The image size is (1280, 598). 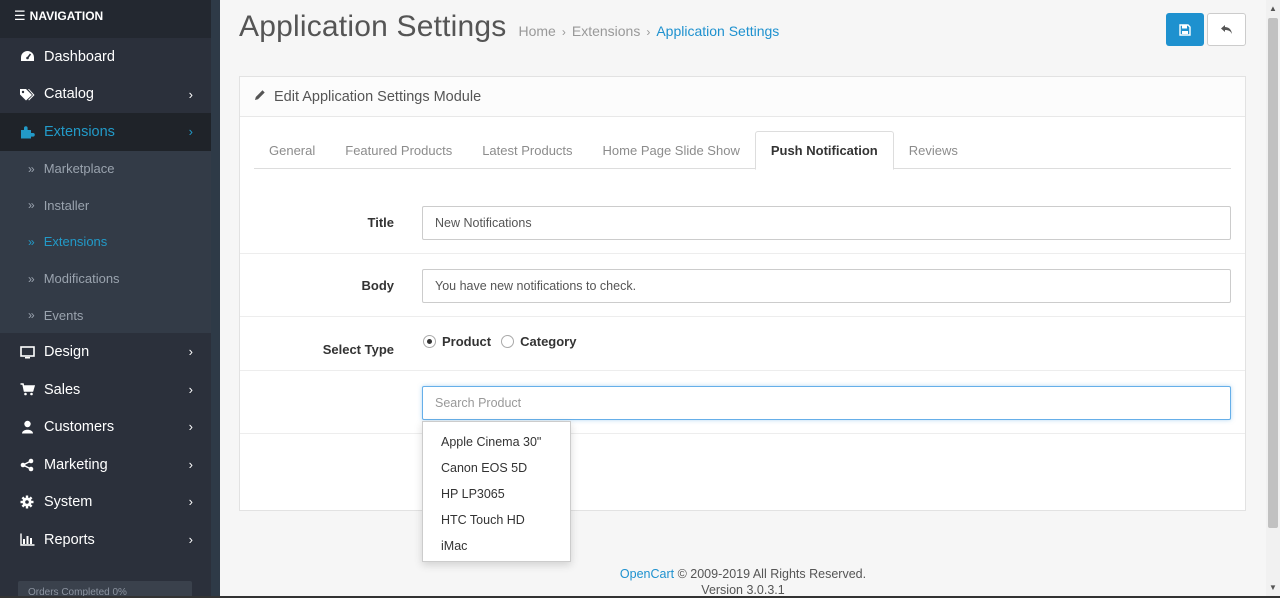 What do you see at coordinates (79, 56) in the screenshot?
I see `sidebar-item-label: Dashboard` at bounding box center [79, 56].